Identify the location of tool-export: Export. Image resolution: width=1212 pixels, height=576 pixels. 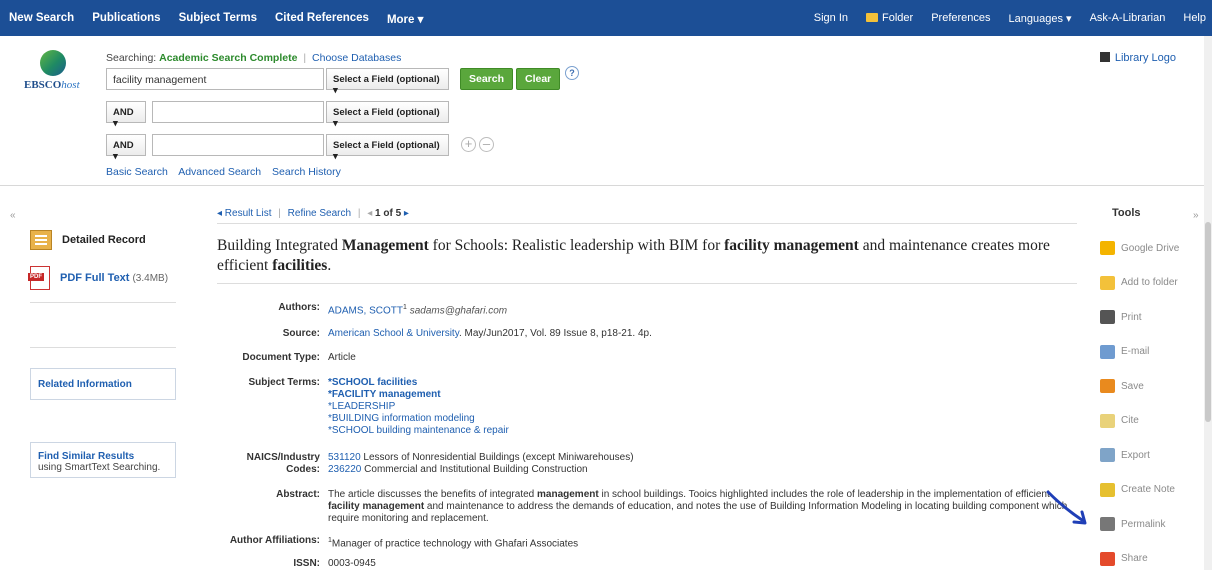
(1145, 455).